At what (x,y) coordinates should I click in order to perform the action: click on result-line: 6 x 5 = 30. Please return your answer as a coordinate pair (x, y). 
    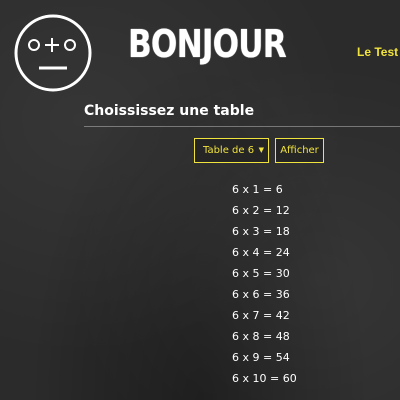
    Looking at the image, I should click on (261, 273).